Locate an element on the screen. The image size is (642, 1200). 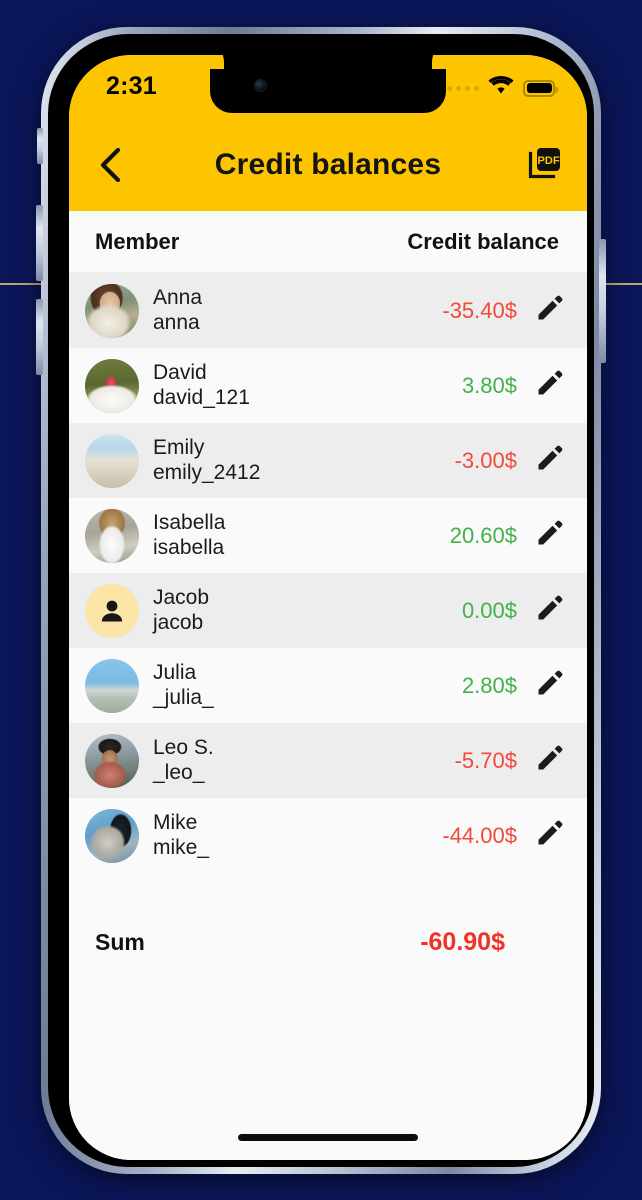
member-identity: Anna anna is located at coordinates (290, 310).